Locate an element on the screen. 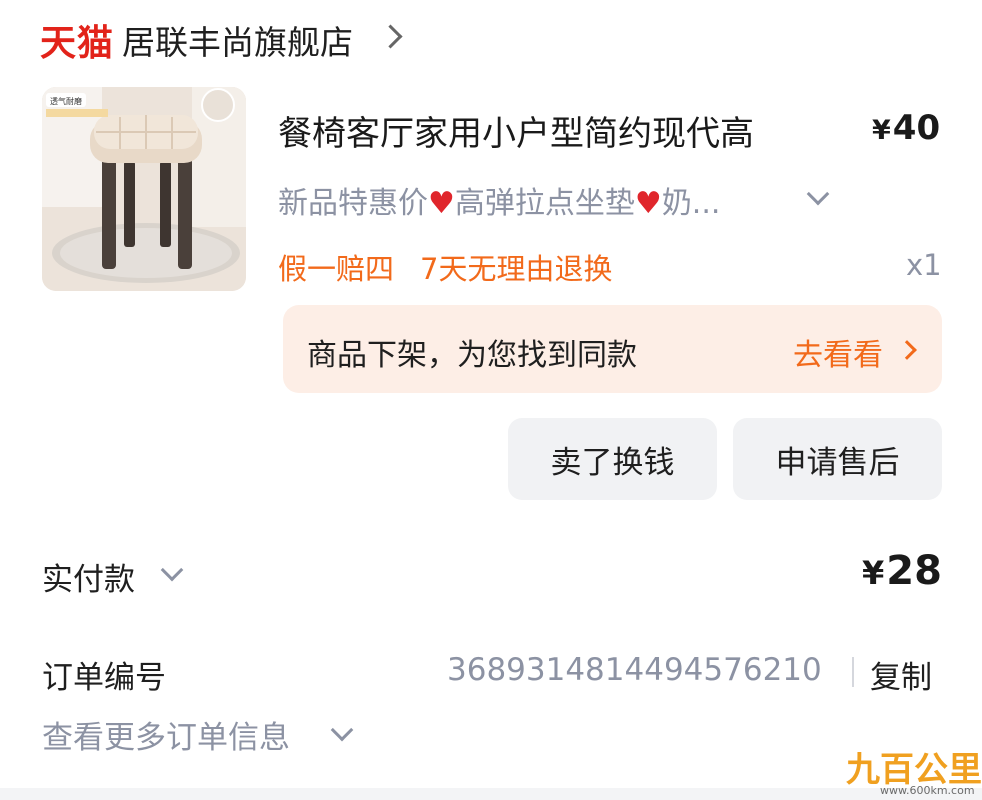  watermark-url: www.600km.com is located at coordinates (927, 790).